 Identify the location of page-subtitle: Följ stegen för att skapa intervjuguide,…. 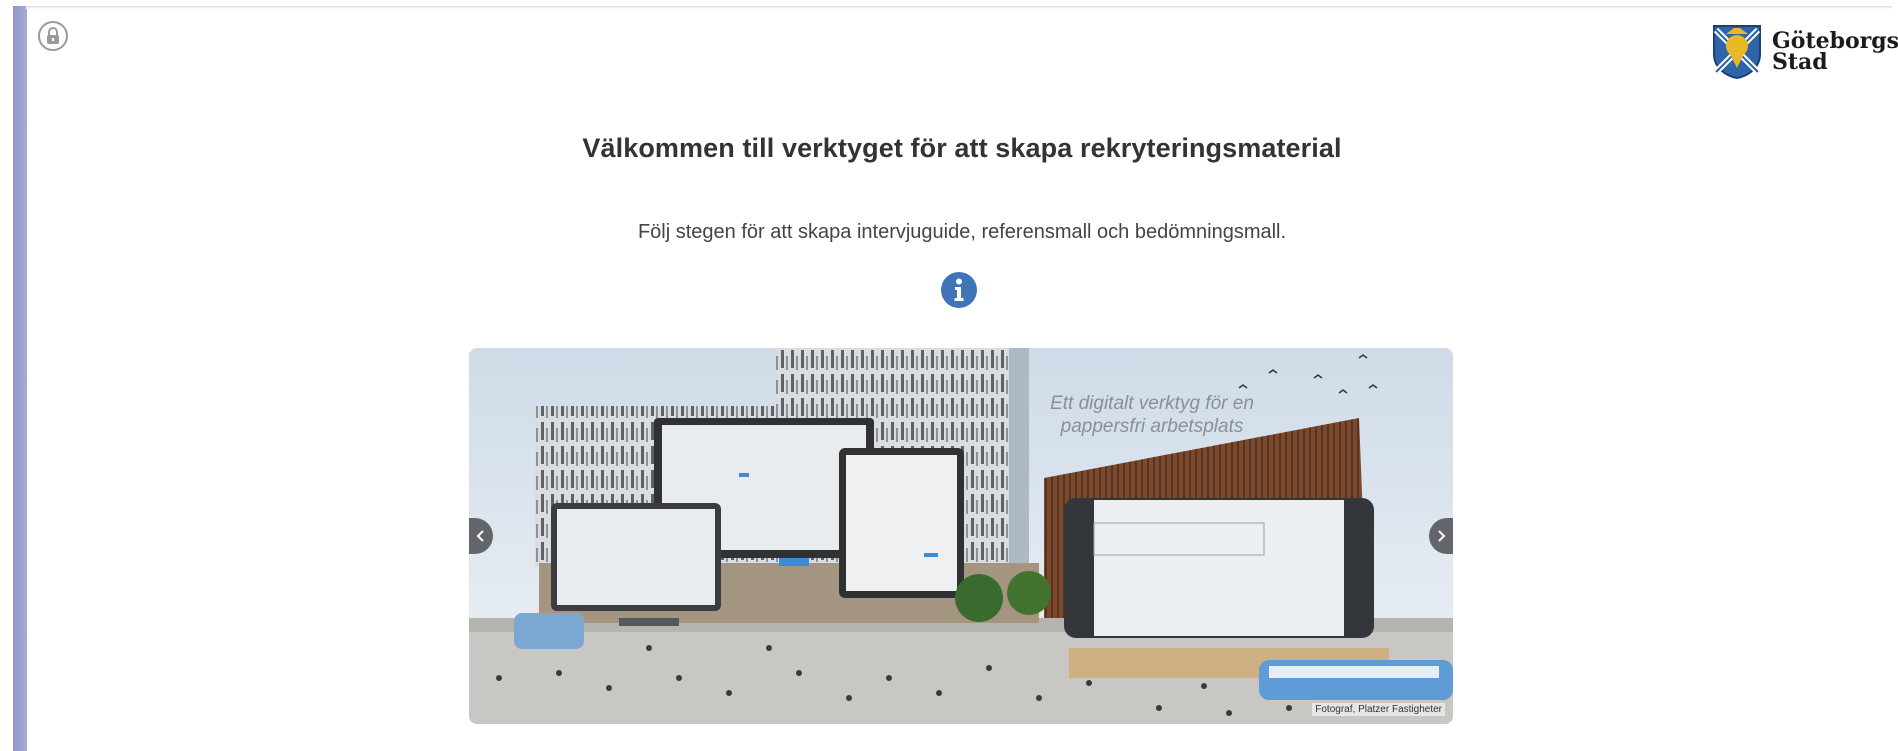
(962, 232).